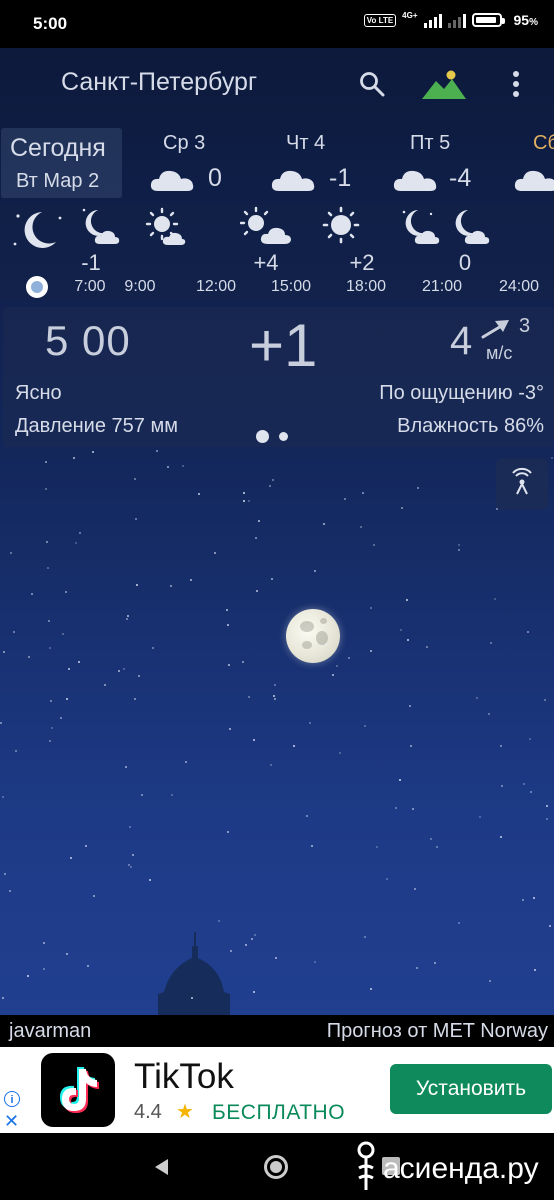 The width and height of the screenshot is (554, 1200). Describe the element at coordinates (279, 1112) in the screenshot. I see `ad-price: БЕСПЛАТНО` at that location.